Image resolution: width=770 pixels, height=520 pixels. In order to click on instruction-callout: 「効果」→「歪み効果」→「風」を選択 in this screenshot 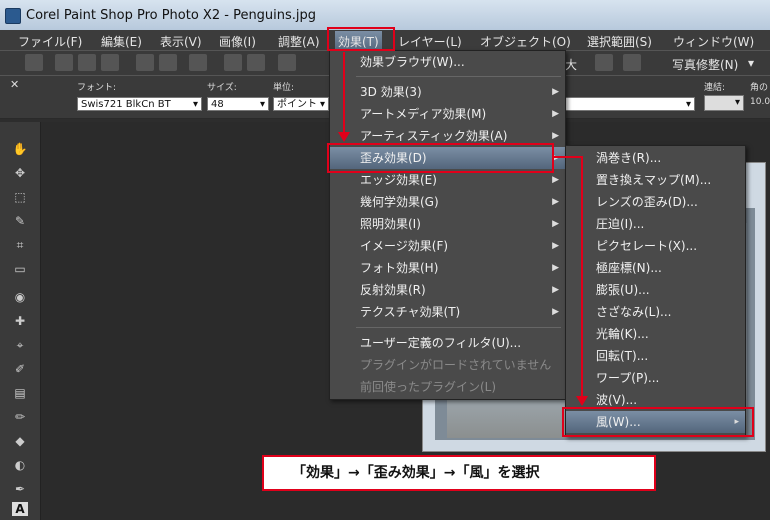, I will do `click(459, 473)`.